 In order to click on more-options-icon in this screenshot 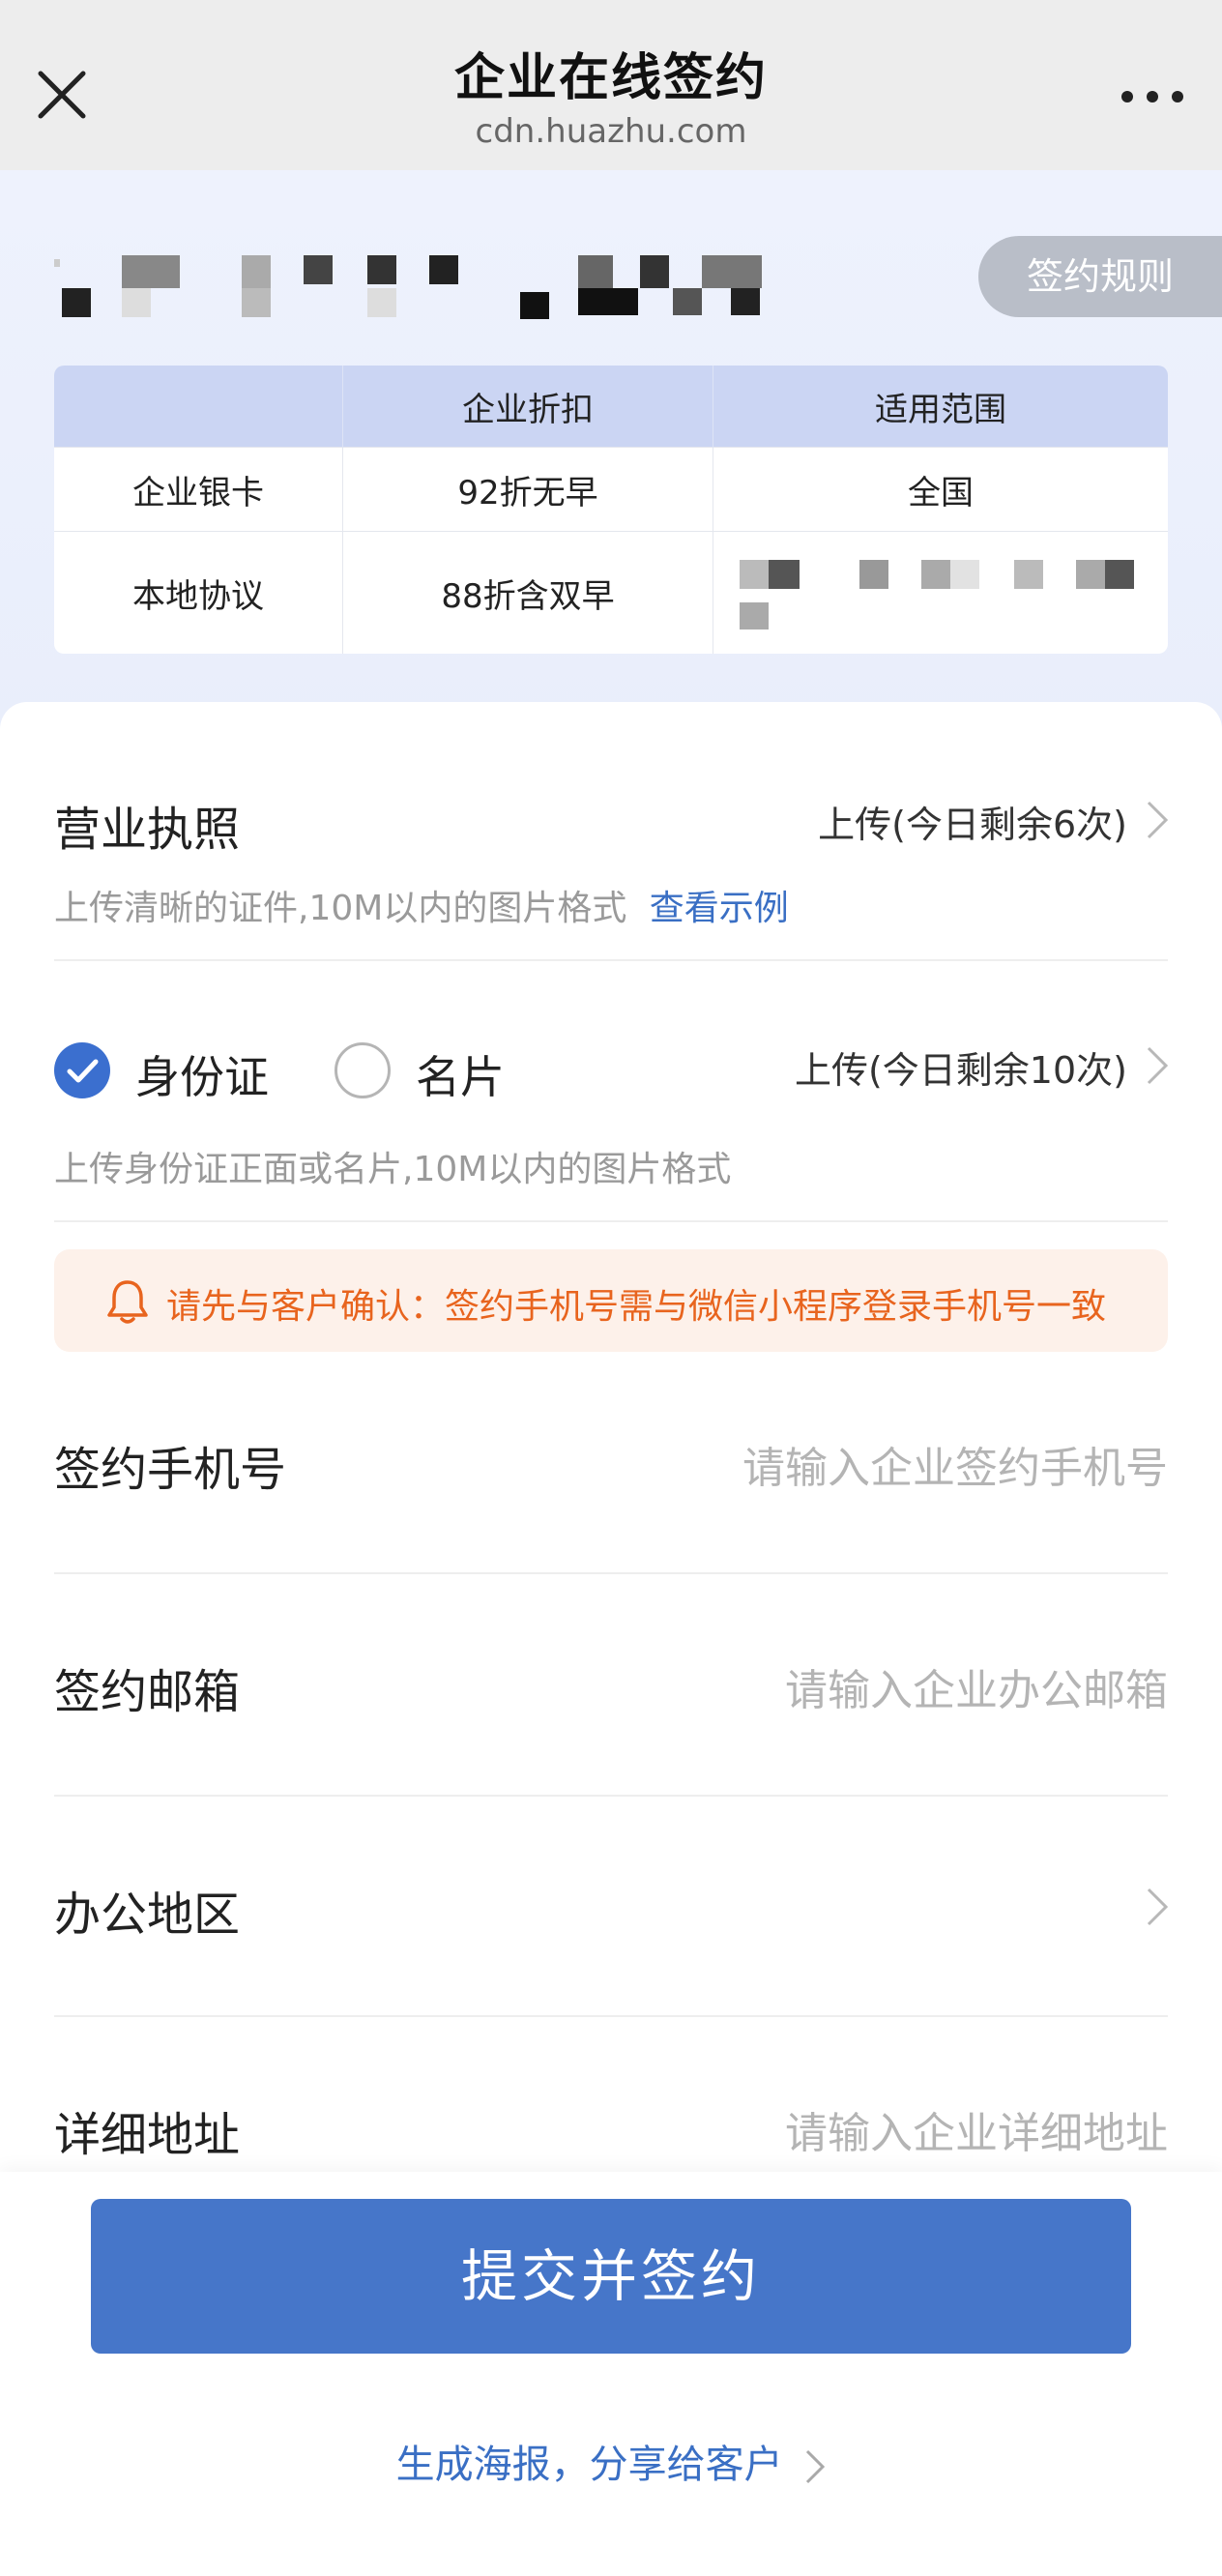, I will do `click(1153, 96)`.